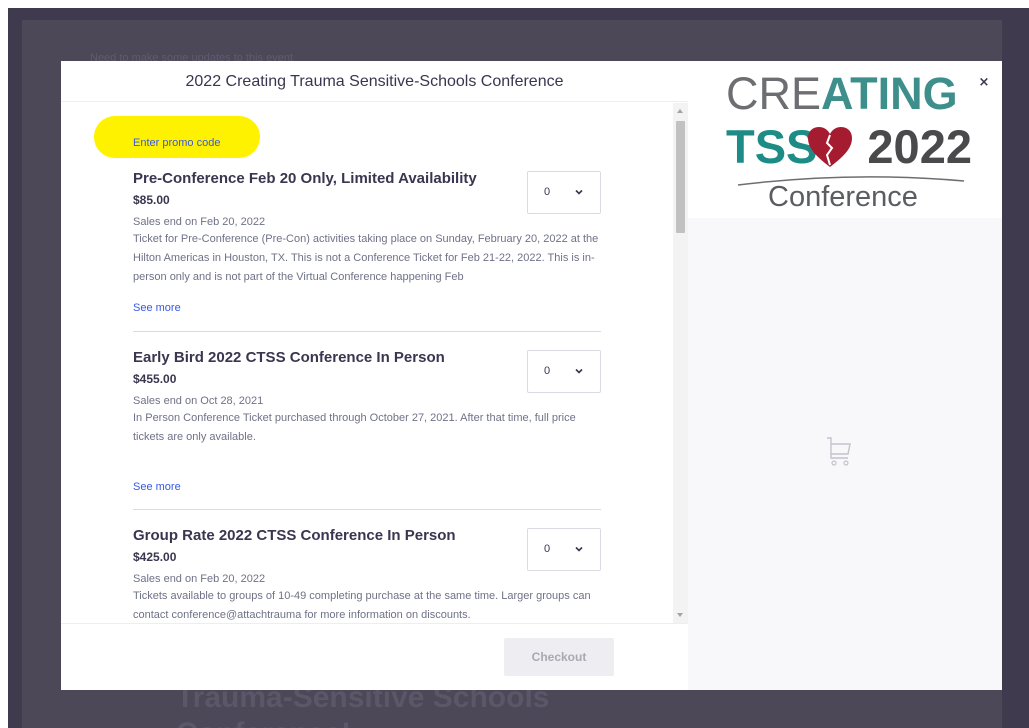  I want to click on ticket-sales-end: Sales end on Oct 28, 2021, so click(198, 401).